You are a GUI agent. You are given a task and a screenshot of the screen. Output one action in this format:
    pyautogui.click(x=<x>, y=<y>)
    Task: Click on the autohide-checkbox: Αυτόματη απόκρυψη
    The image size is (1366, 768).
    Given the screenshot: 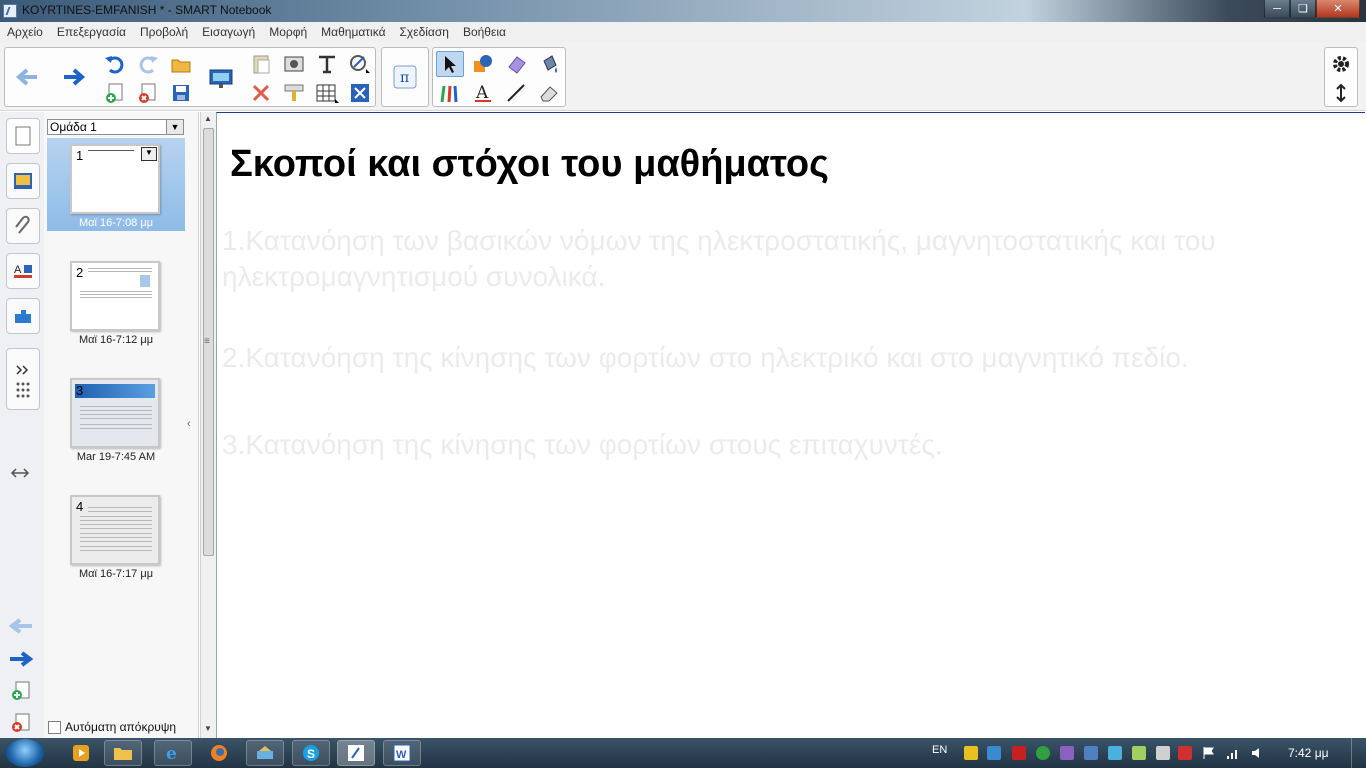 What is the action you would take?
    pyautogui.click(x=112, y=727)
    